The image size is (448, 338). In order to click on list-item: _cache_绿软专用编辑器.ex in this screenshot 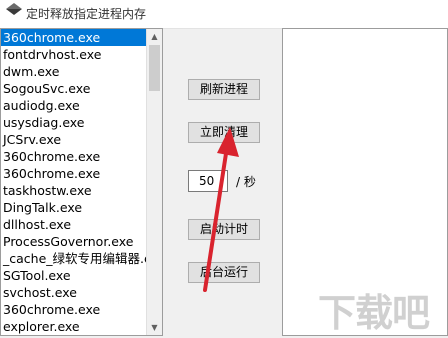, I will do `click(74, 258)`.